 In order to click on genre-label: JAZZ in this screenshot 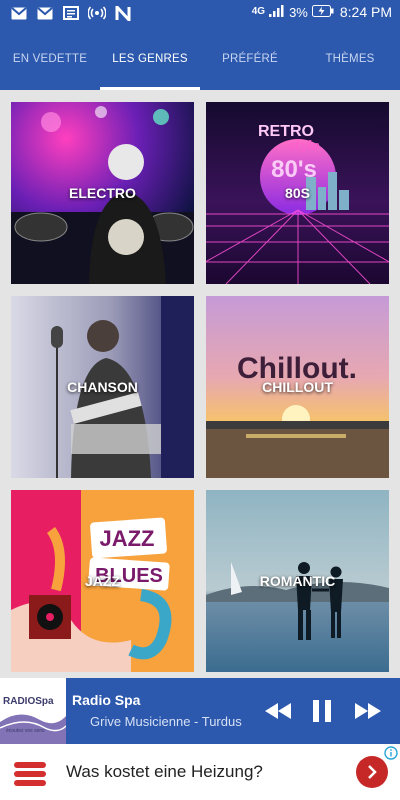, I will do `click(102, 581)`.